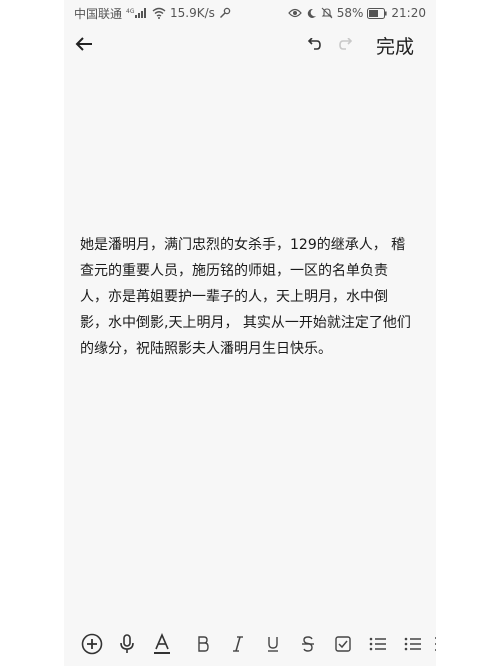  I want to click on svg-text: 4G, so click(130, 11).